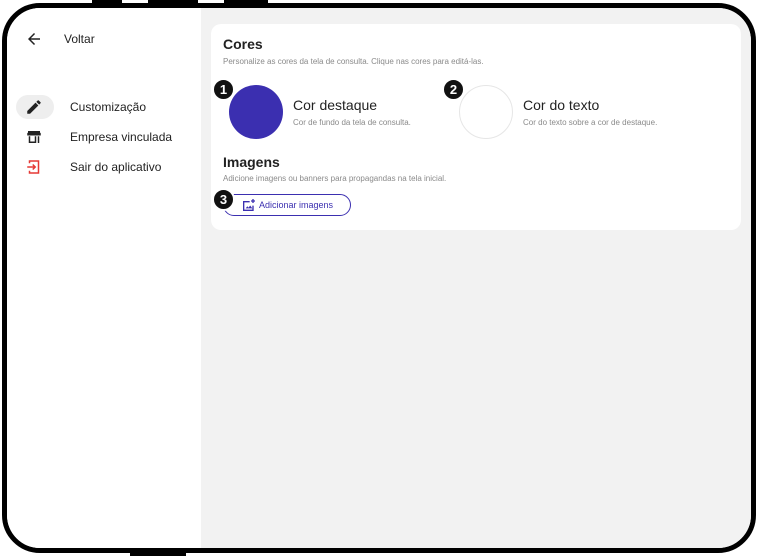 The width and height of the screenshot is (758, 556). I want to click on text-color-desc: Cor do texto sobre a cor de destaque., so click(590, 122).